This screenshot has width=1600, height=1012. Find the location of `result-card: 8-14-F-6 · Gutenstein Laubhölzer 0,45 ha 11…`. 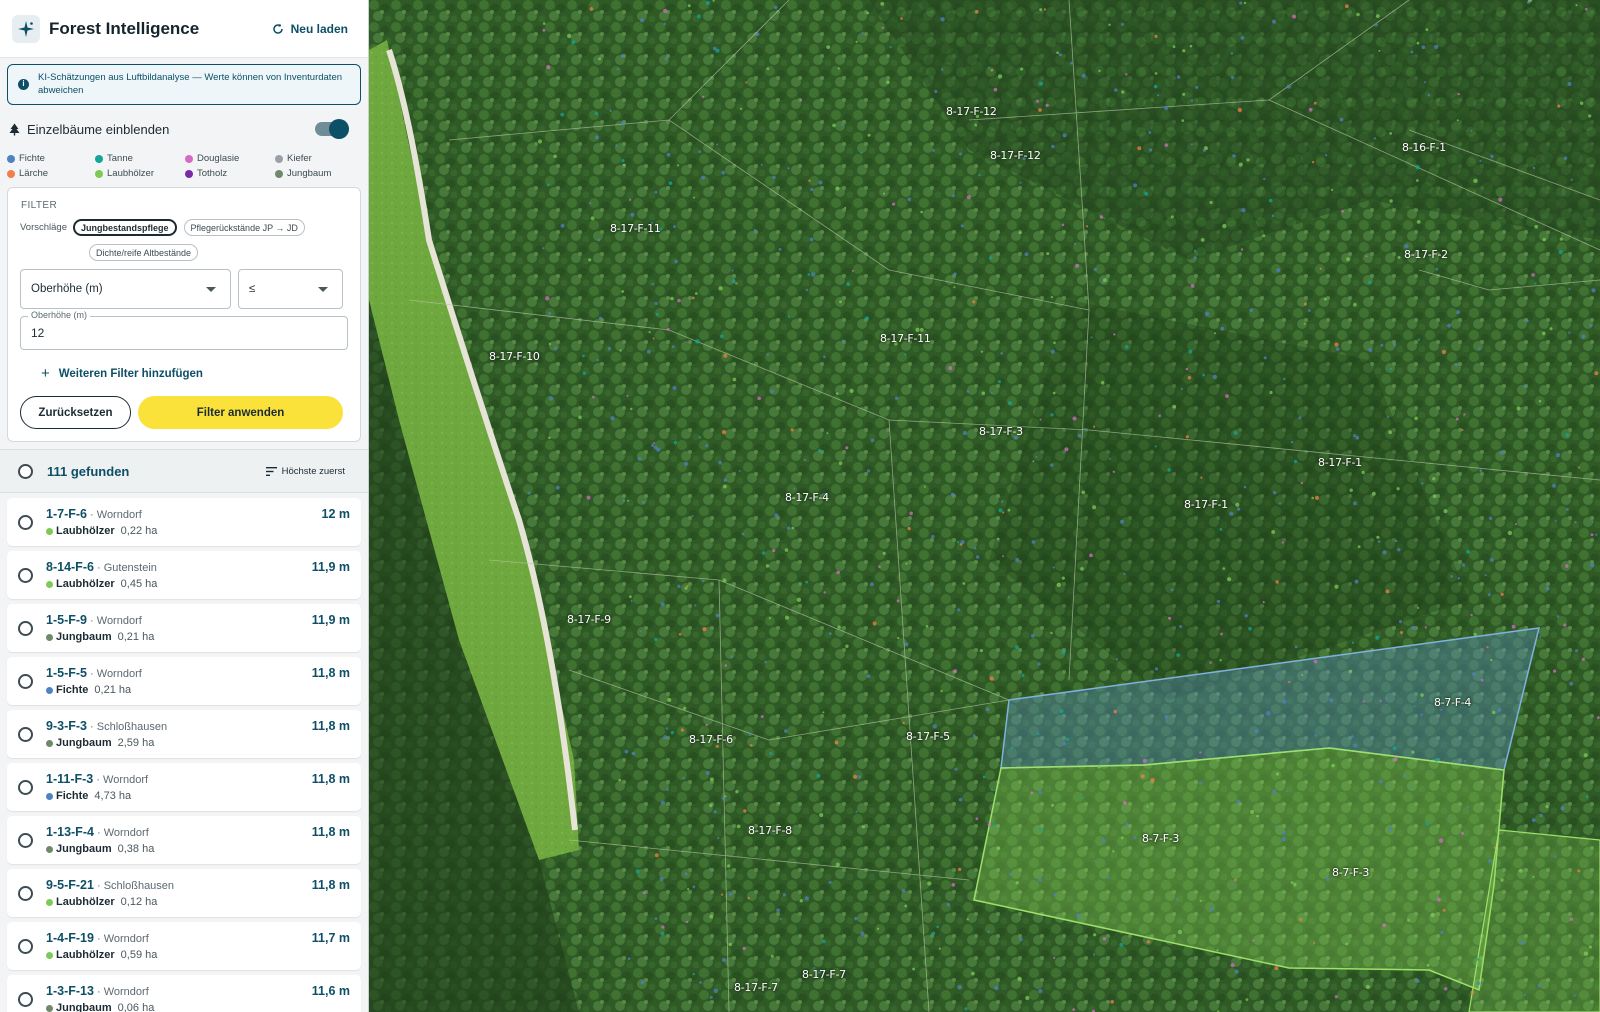

result-card: 8-14-F-6 · Gutenstein Laubhölzer 0,45 ha 11… is located at coordinates (184, 575).